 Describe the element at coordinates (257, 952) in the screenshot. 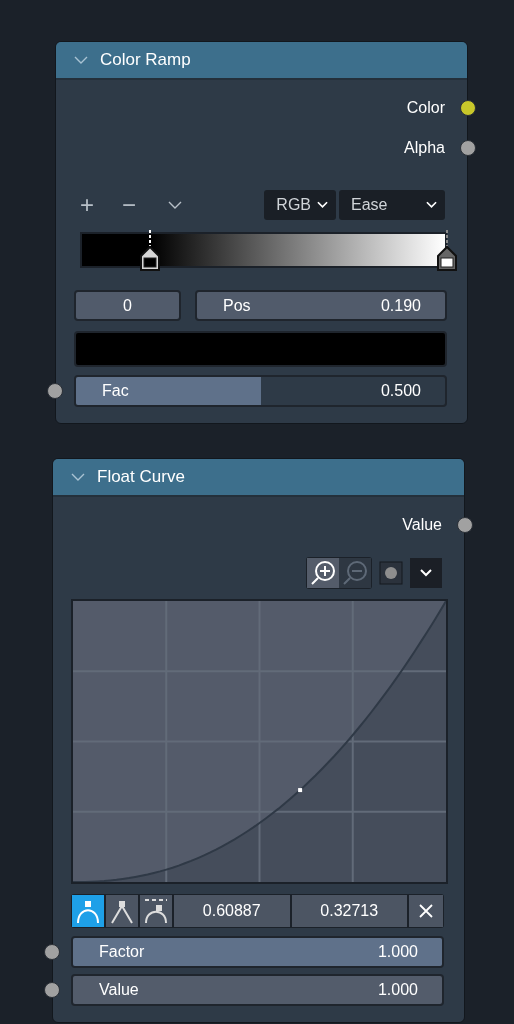

I see `slider-field: Factor 1.000` at that location.